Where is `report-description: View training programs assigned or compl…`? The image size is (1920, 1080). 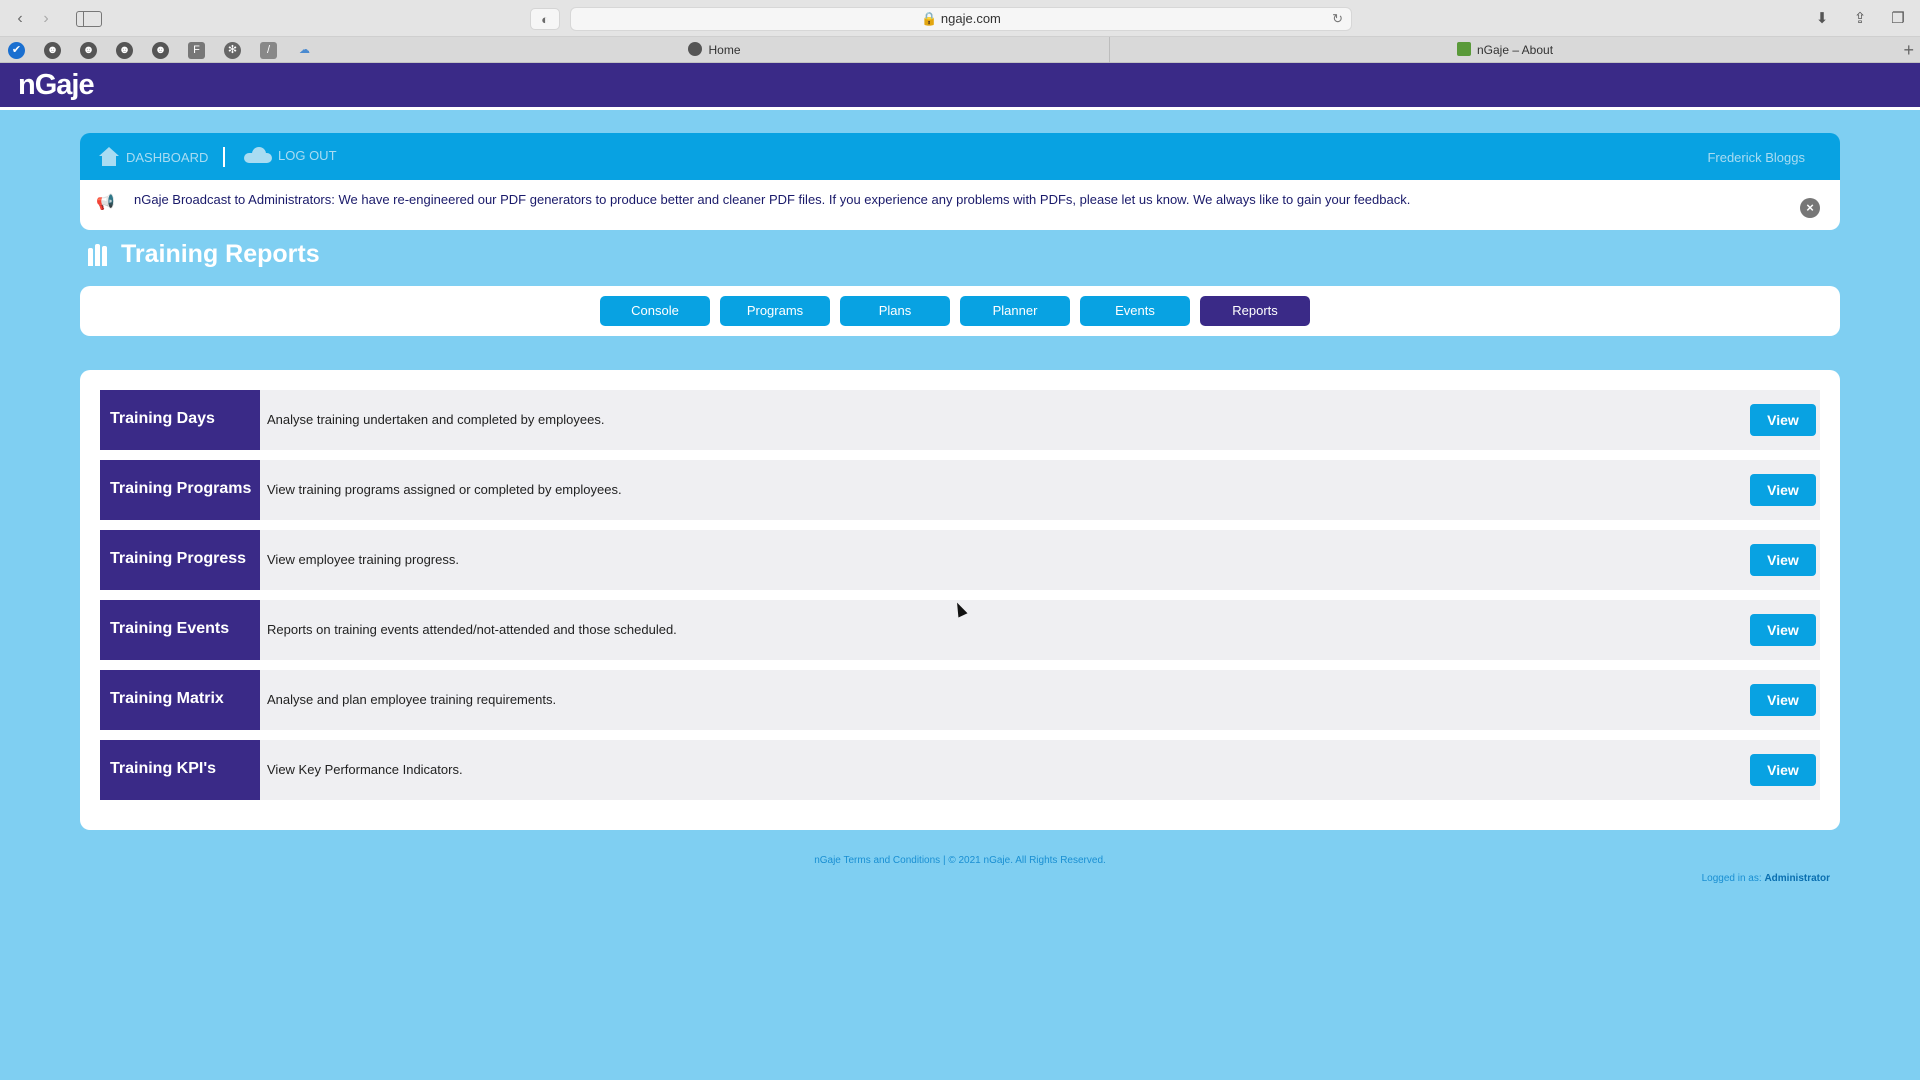 report-description: View training programs assigned or compl… is located at coordinates (444, 489).